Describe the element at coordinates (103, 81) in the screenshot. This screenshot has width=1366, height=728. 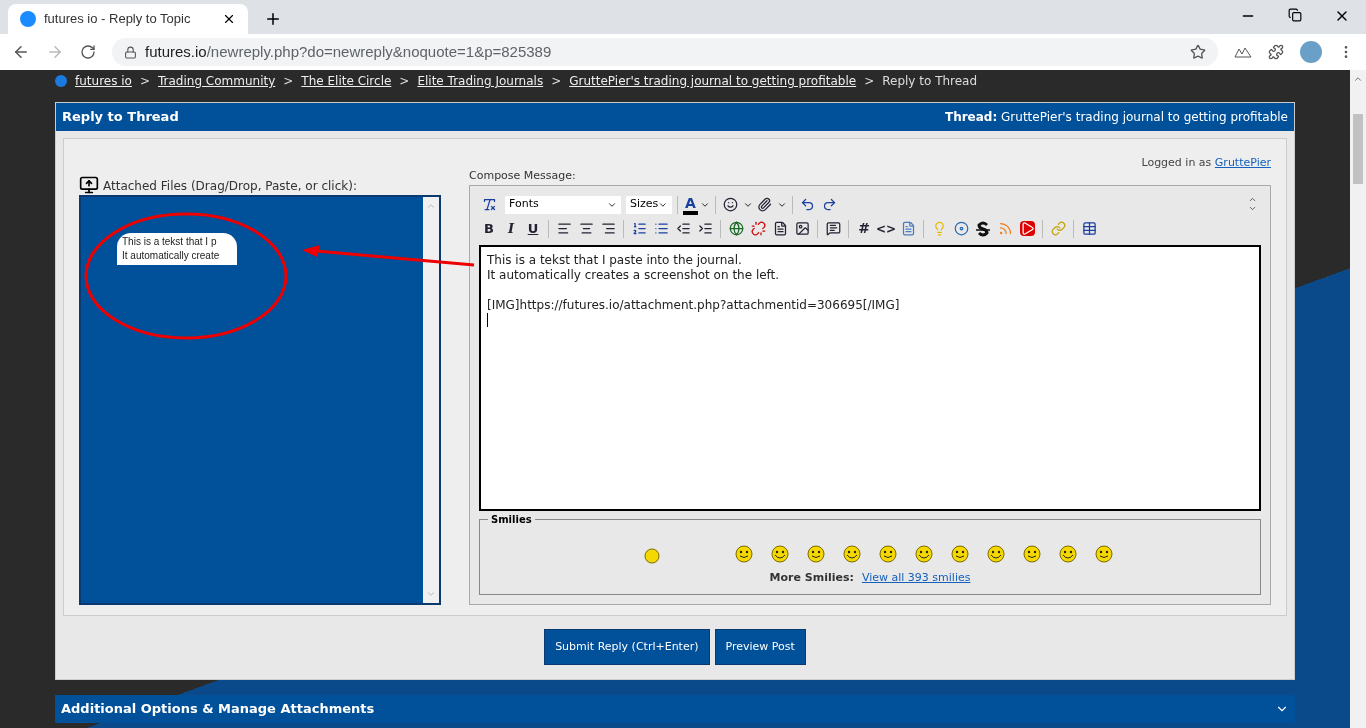
I see `breadcrumb-link: futures io` at that location.